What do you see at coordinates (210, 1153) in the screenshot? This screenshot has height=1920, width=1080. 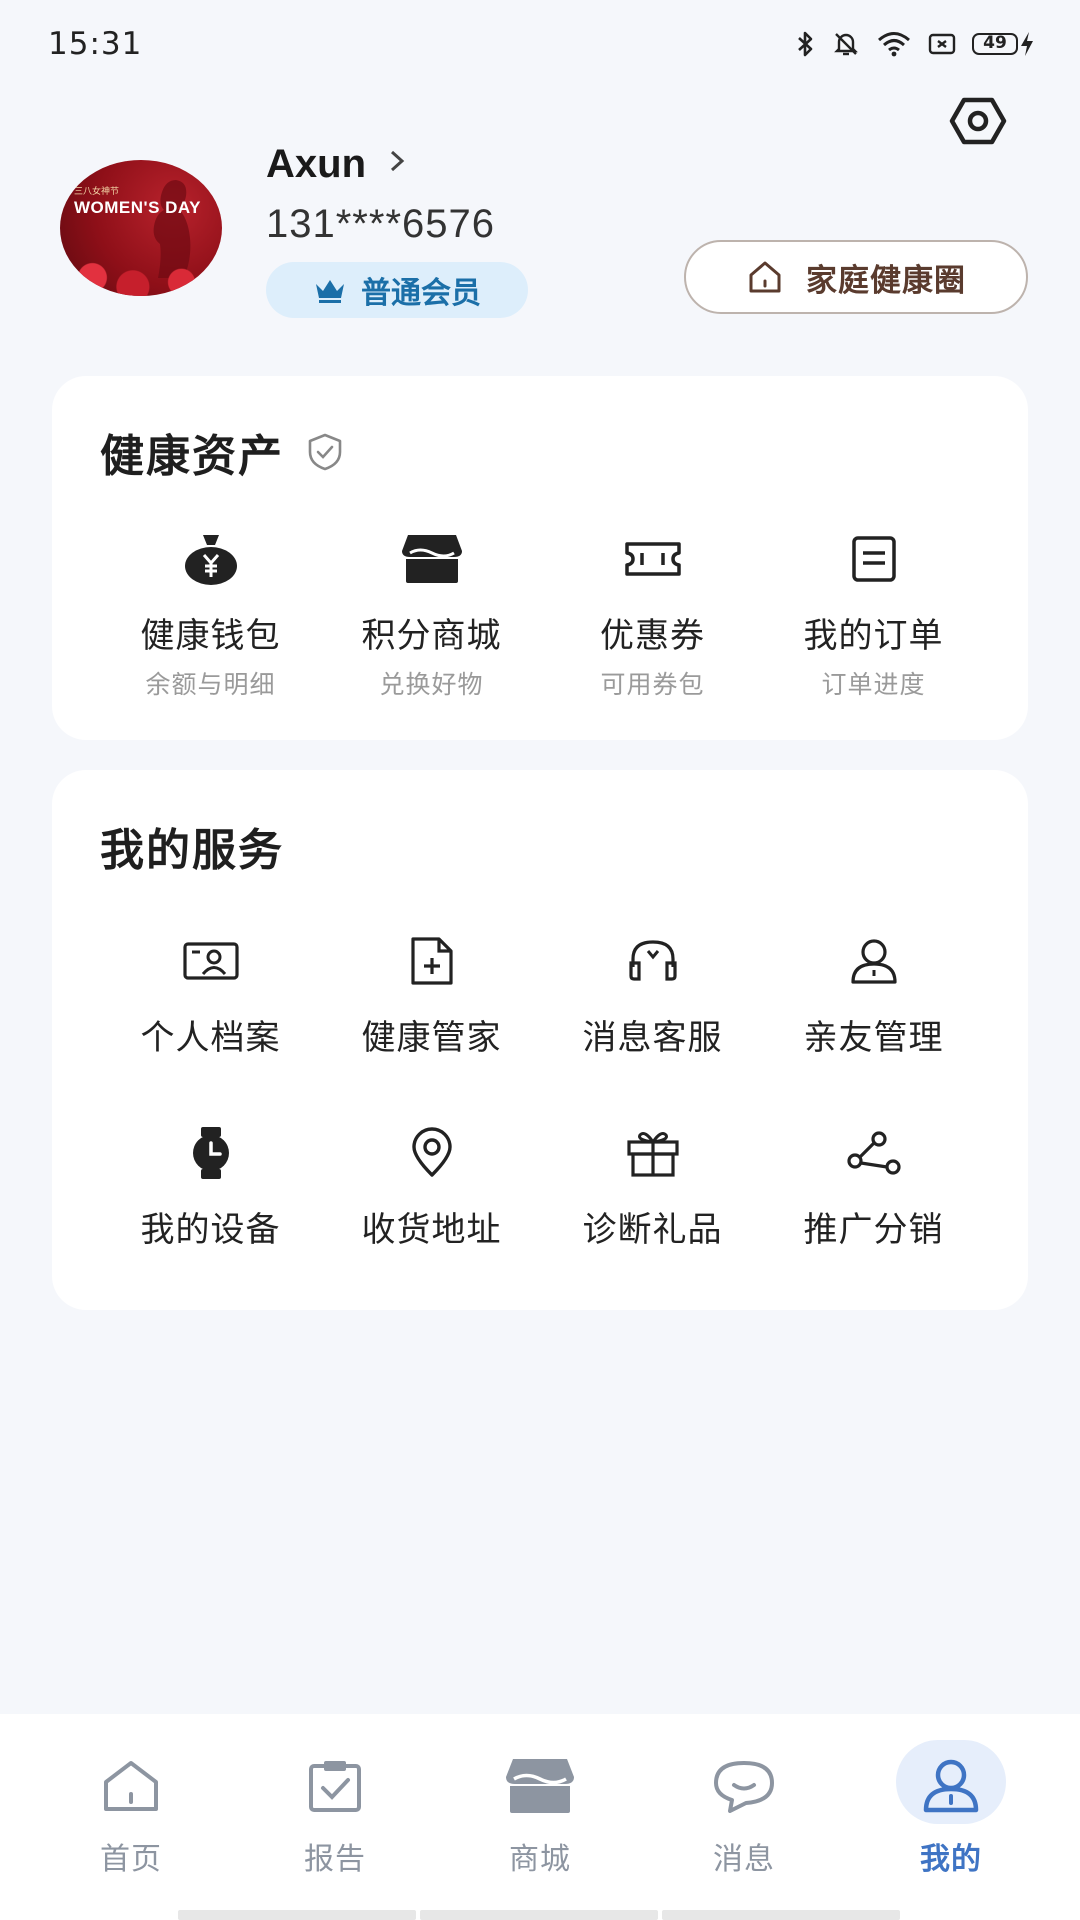 I see `watch-icon` at bounding box center [210, 1153].